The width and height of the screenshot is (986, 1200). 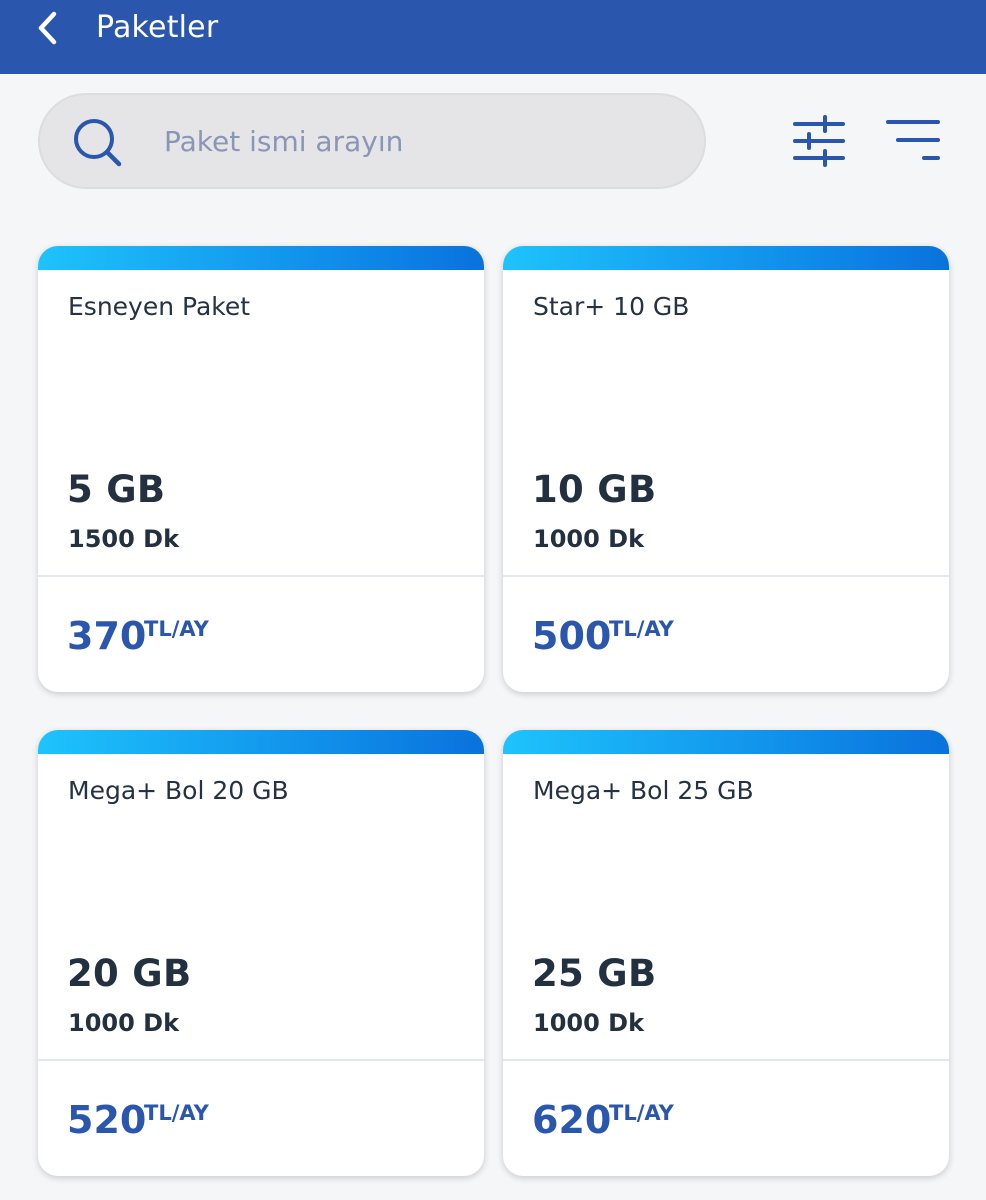 I want to click on search-bar, so click(x=372, y=141).